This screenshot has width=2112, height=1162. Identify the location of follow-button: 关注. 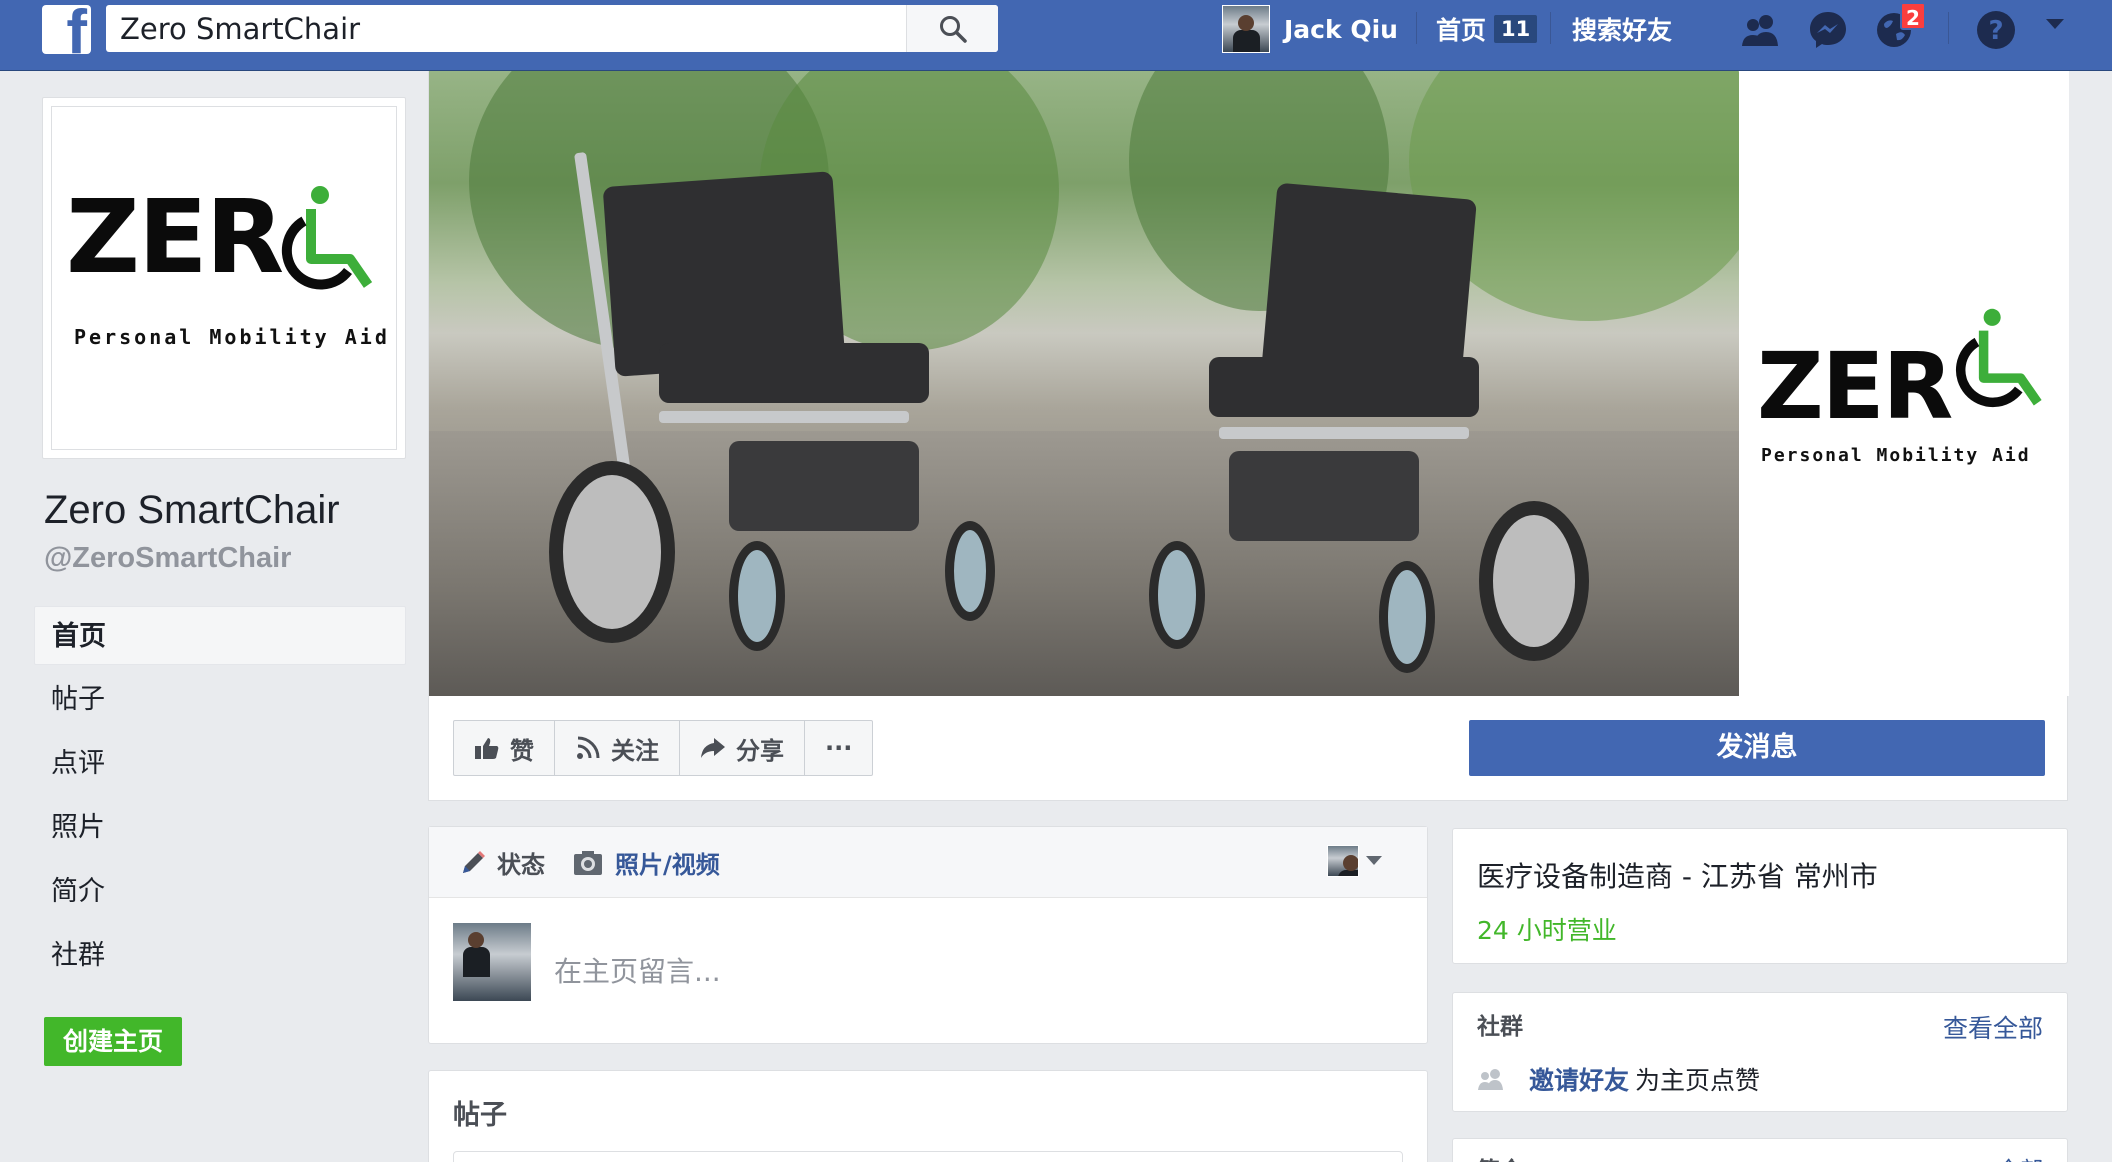
(617, 748).